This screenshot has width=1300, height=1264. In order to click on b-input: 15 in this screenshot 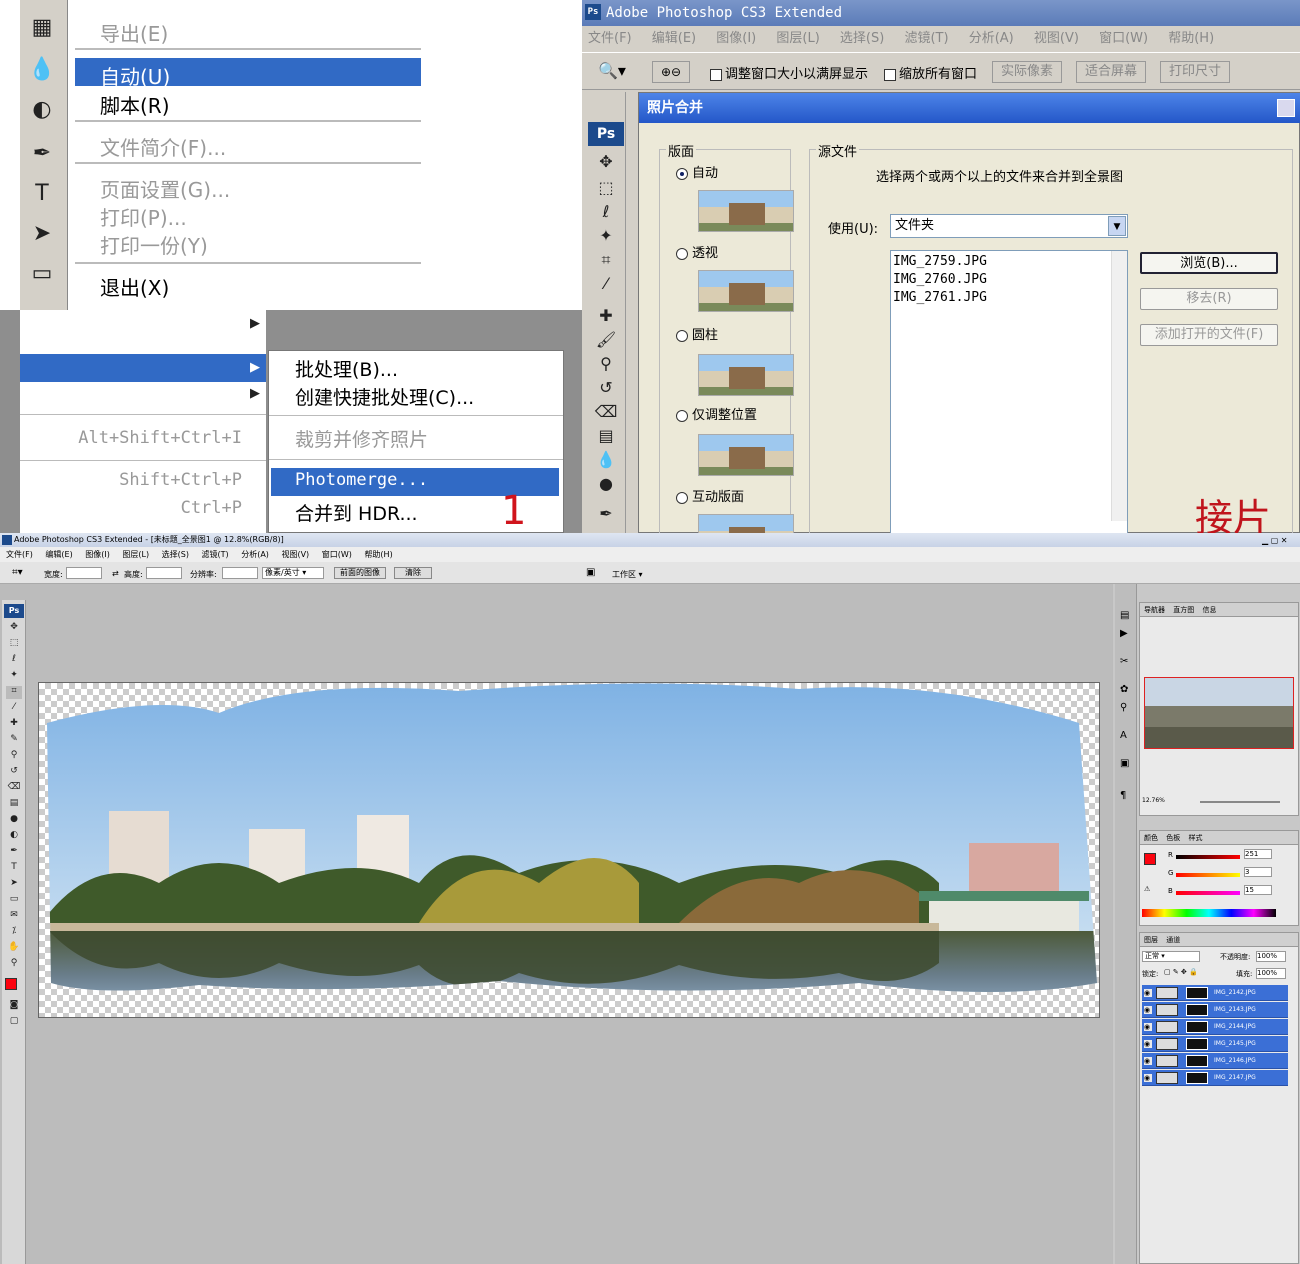, I will do `click(1258, 890)`.